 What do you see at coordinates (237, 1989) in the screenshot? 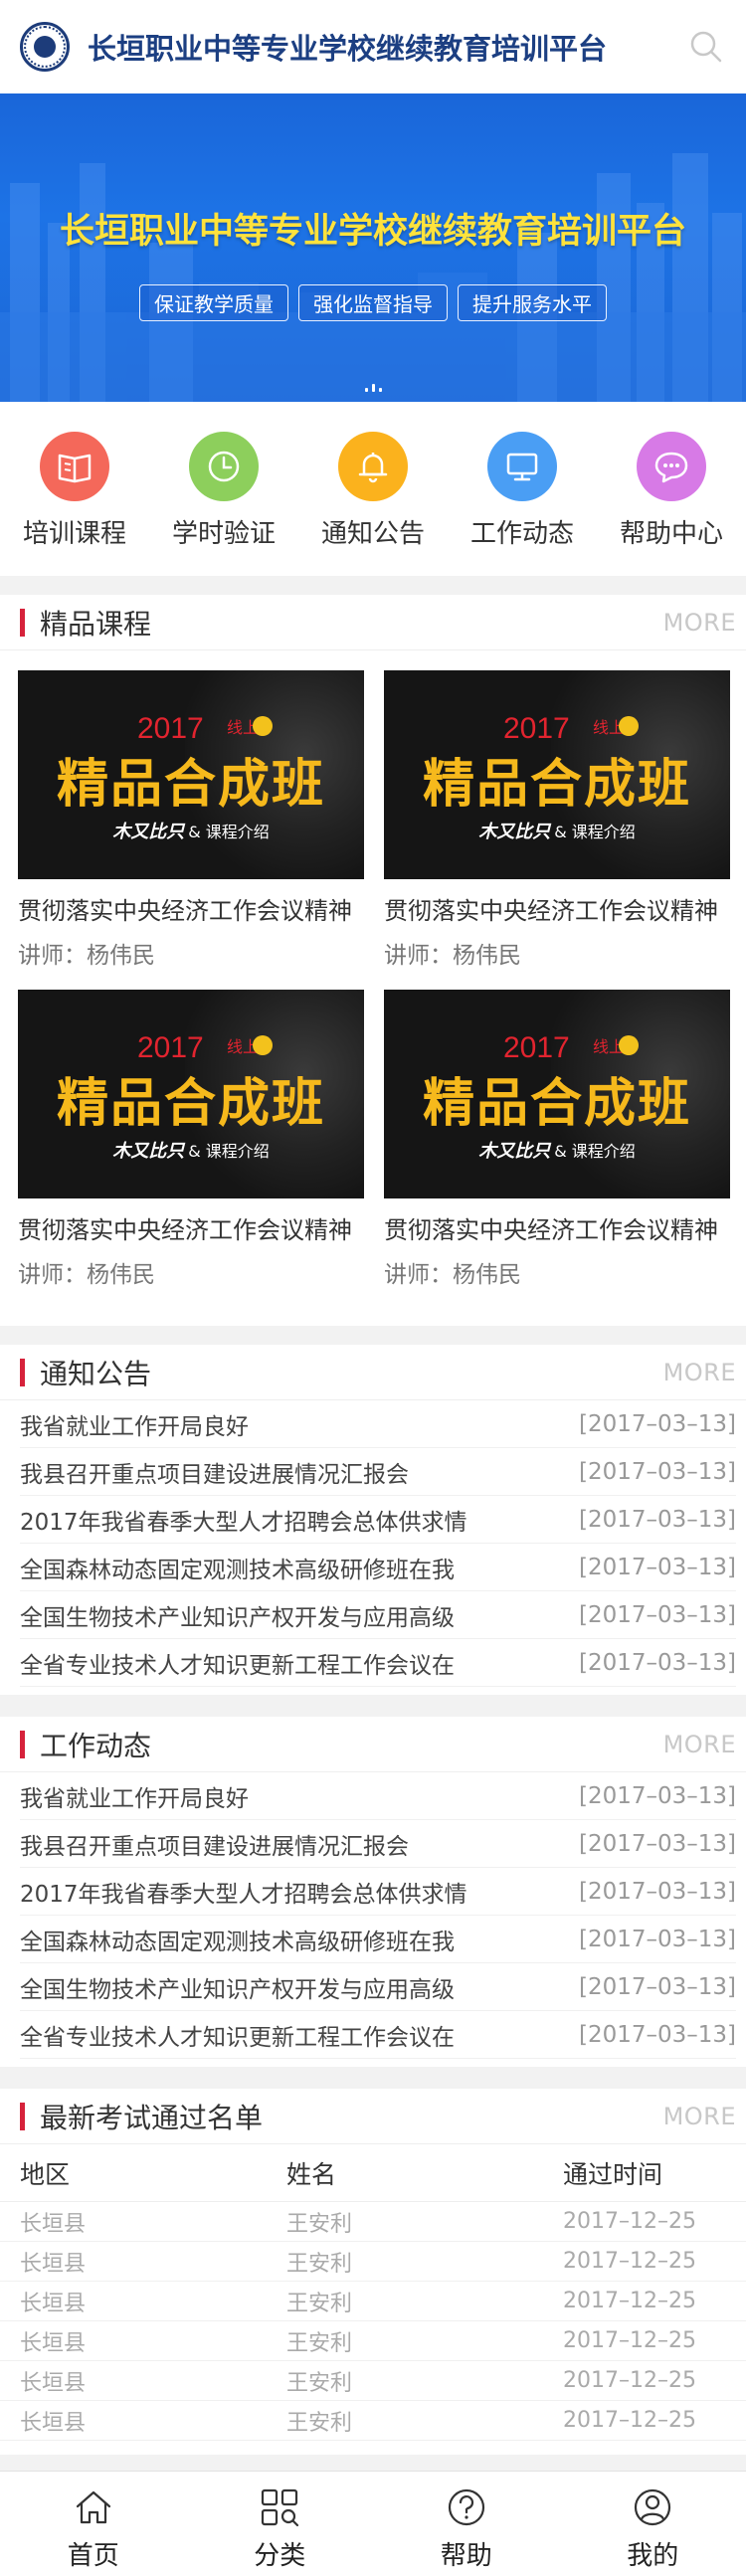
I see `news-title: 全国生物技术产业知识产权开发与应用高级` at bounding box center [237, 1989].